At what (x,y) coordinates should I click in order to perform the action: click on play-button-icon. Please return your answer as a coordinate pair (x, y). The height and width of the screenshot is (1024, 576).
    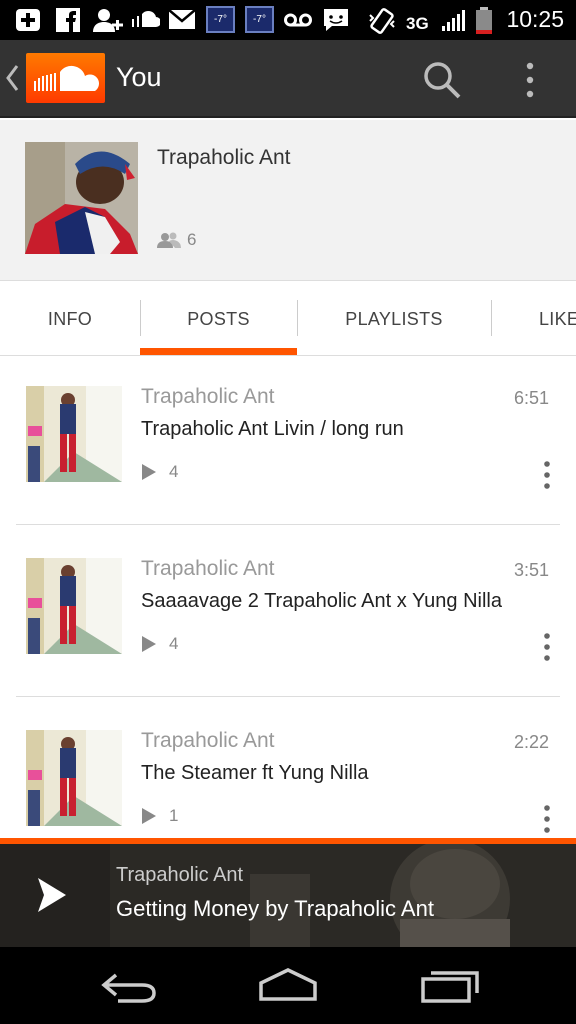
    Looking at the image, I should click on (52, 895).